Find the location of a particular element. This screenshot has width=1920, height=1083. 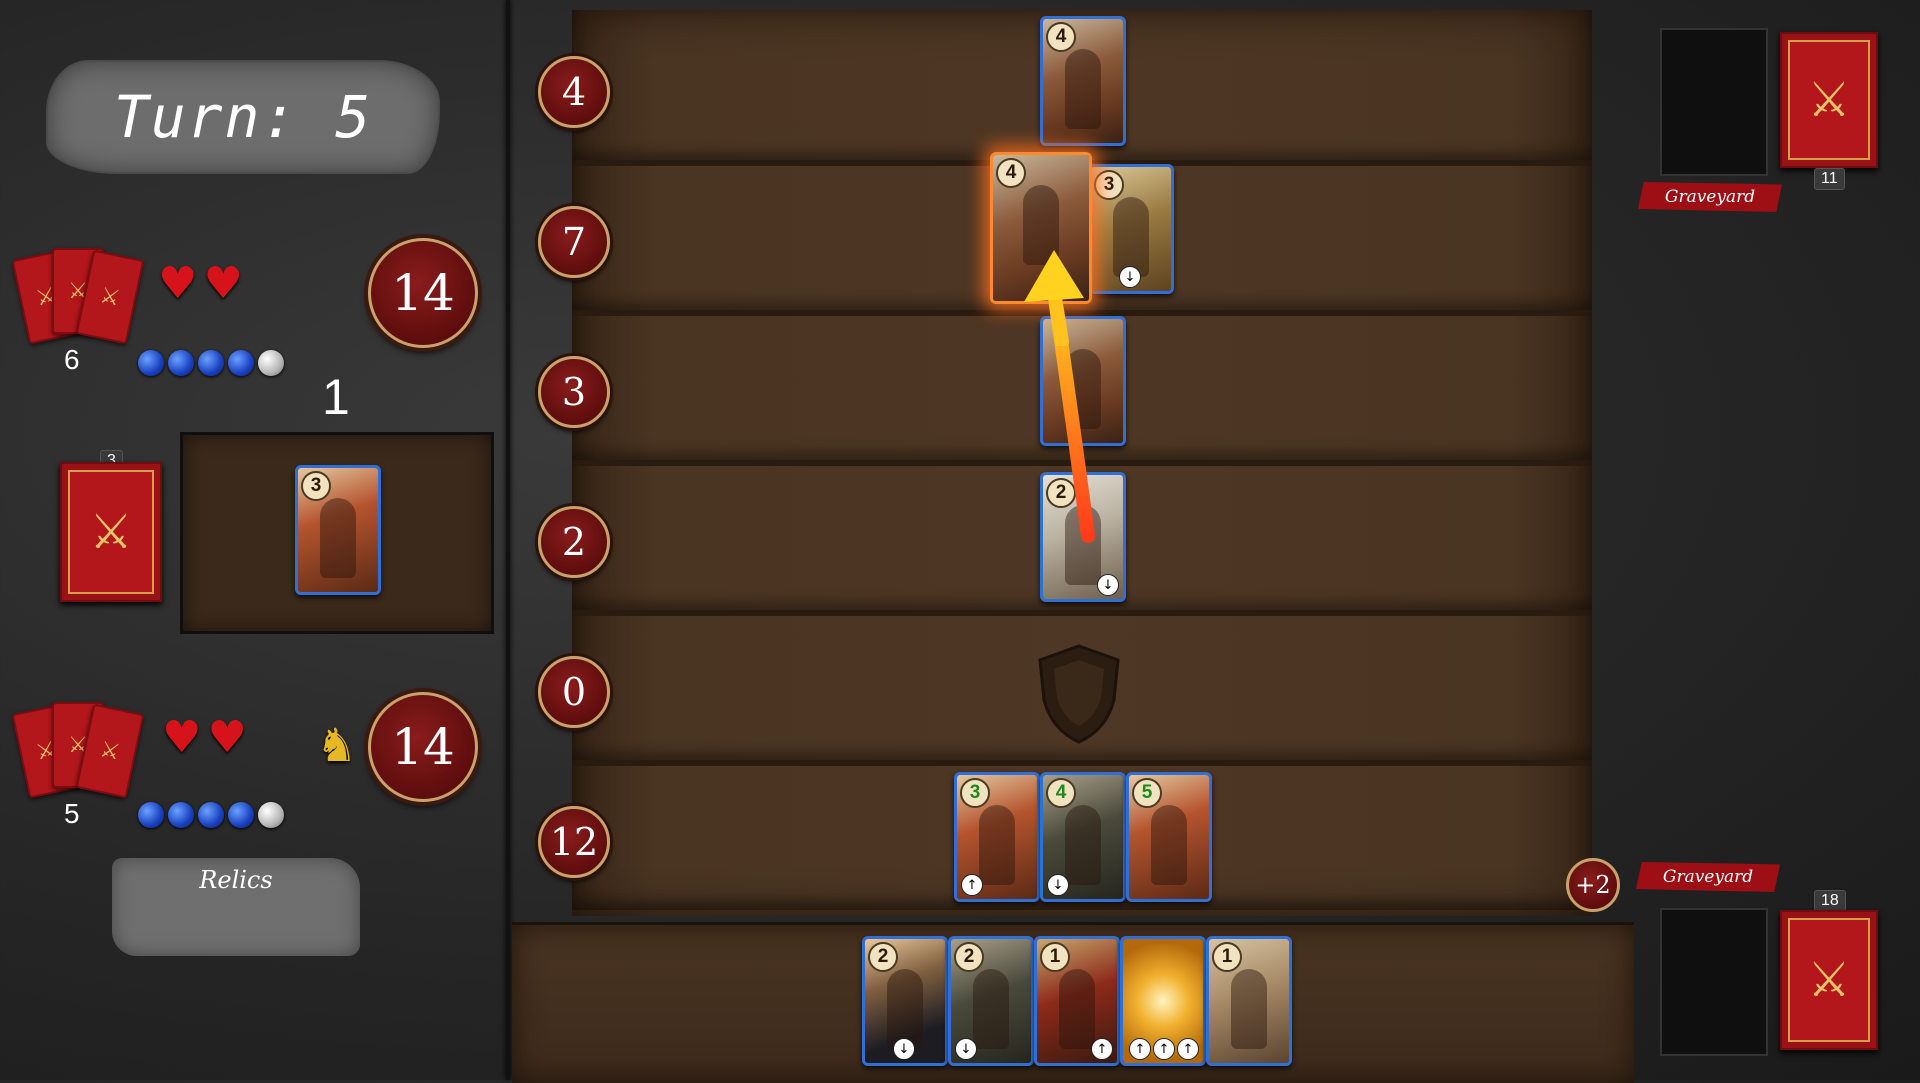

play-deck: ⚔ is located at coordinates (111, 532).